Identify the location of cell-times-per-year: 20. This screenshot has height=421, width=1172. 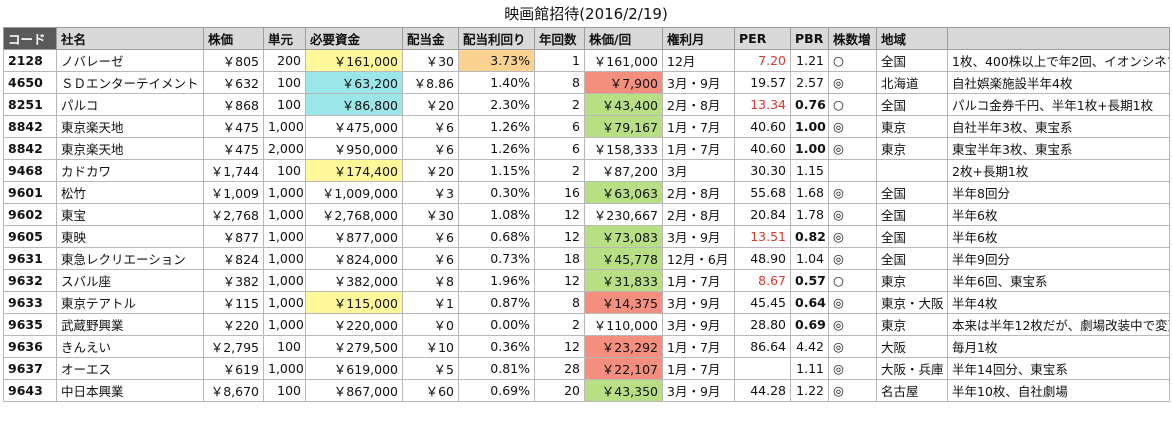
(559, 390).